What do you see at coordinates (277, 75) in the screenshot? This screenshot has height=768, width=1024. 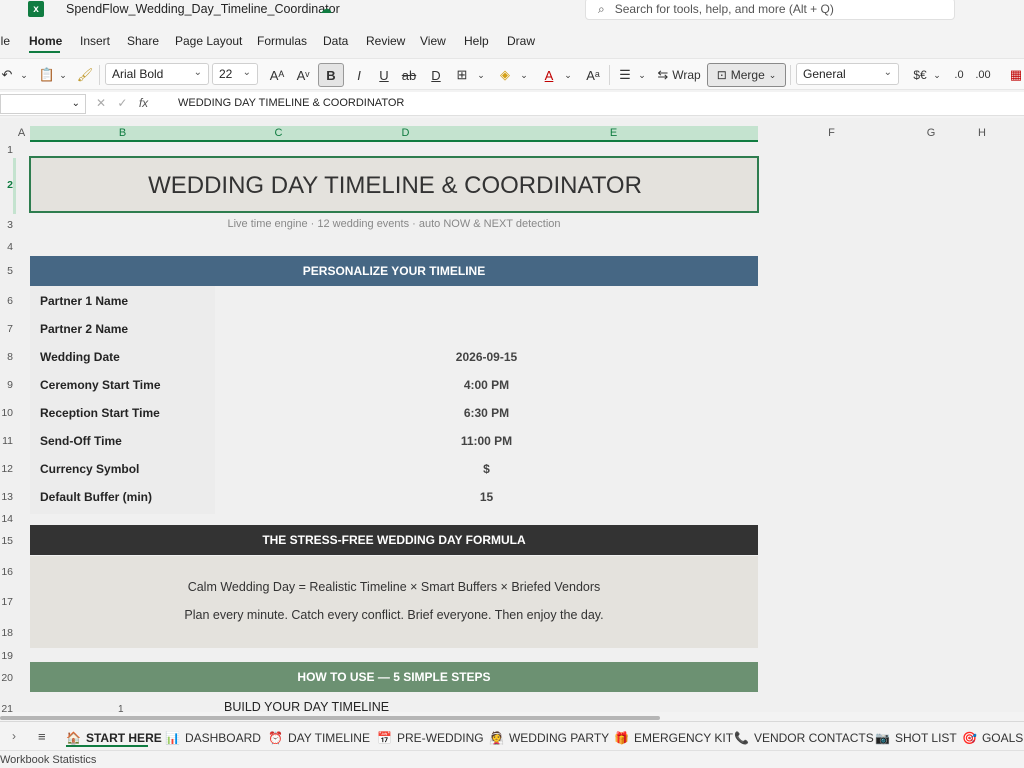 I see `increase-font-size-icon: Aᴬ` at bounding box center [277, 75].